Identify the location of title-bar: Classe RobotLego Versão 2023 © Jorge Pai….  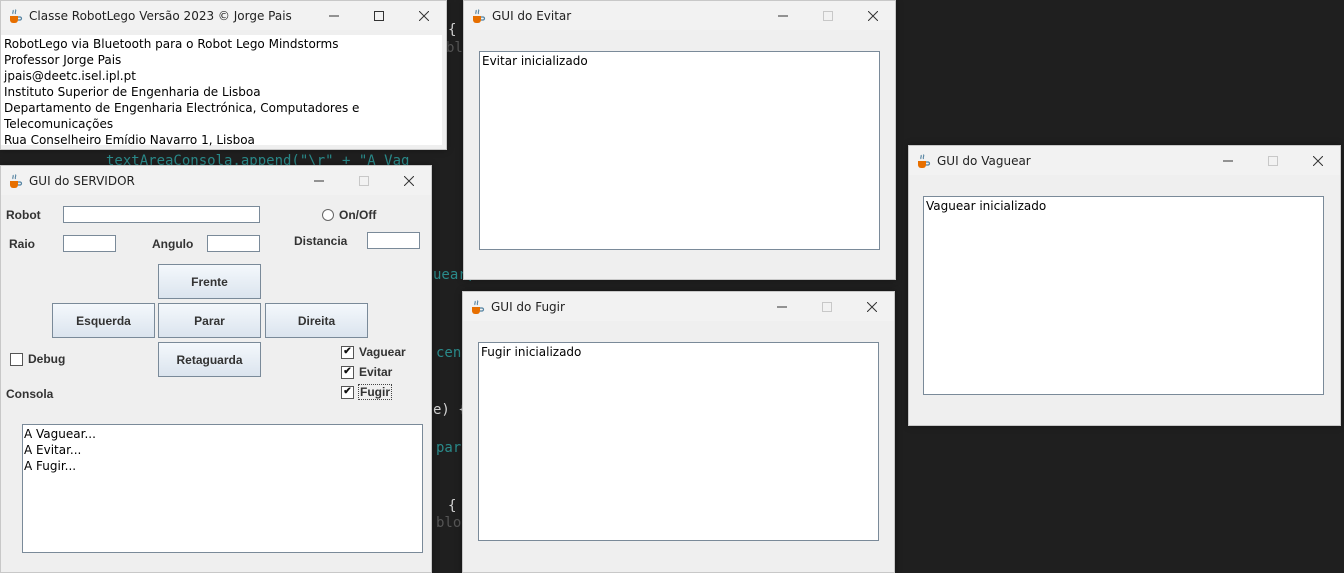
(223, 15).